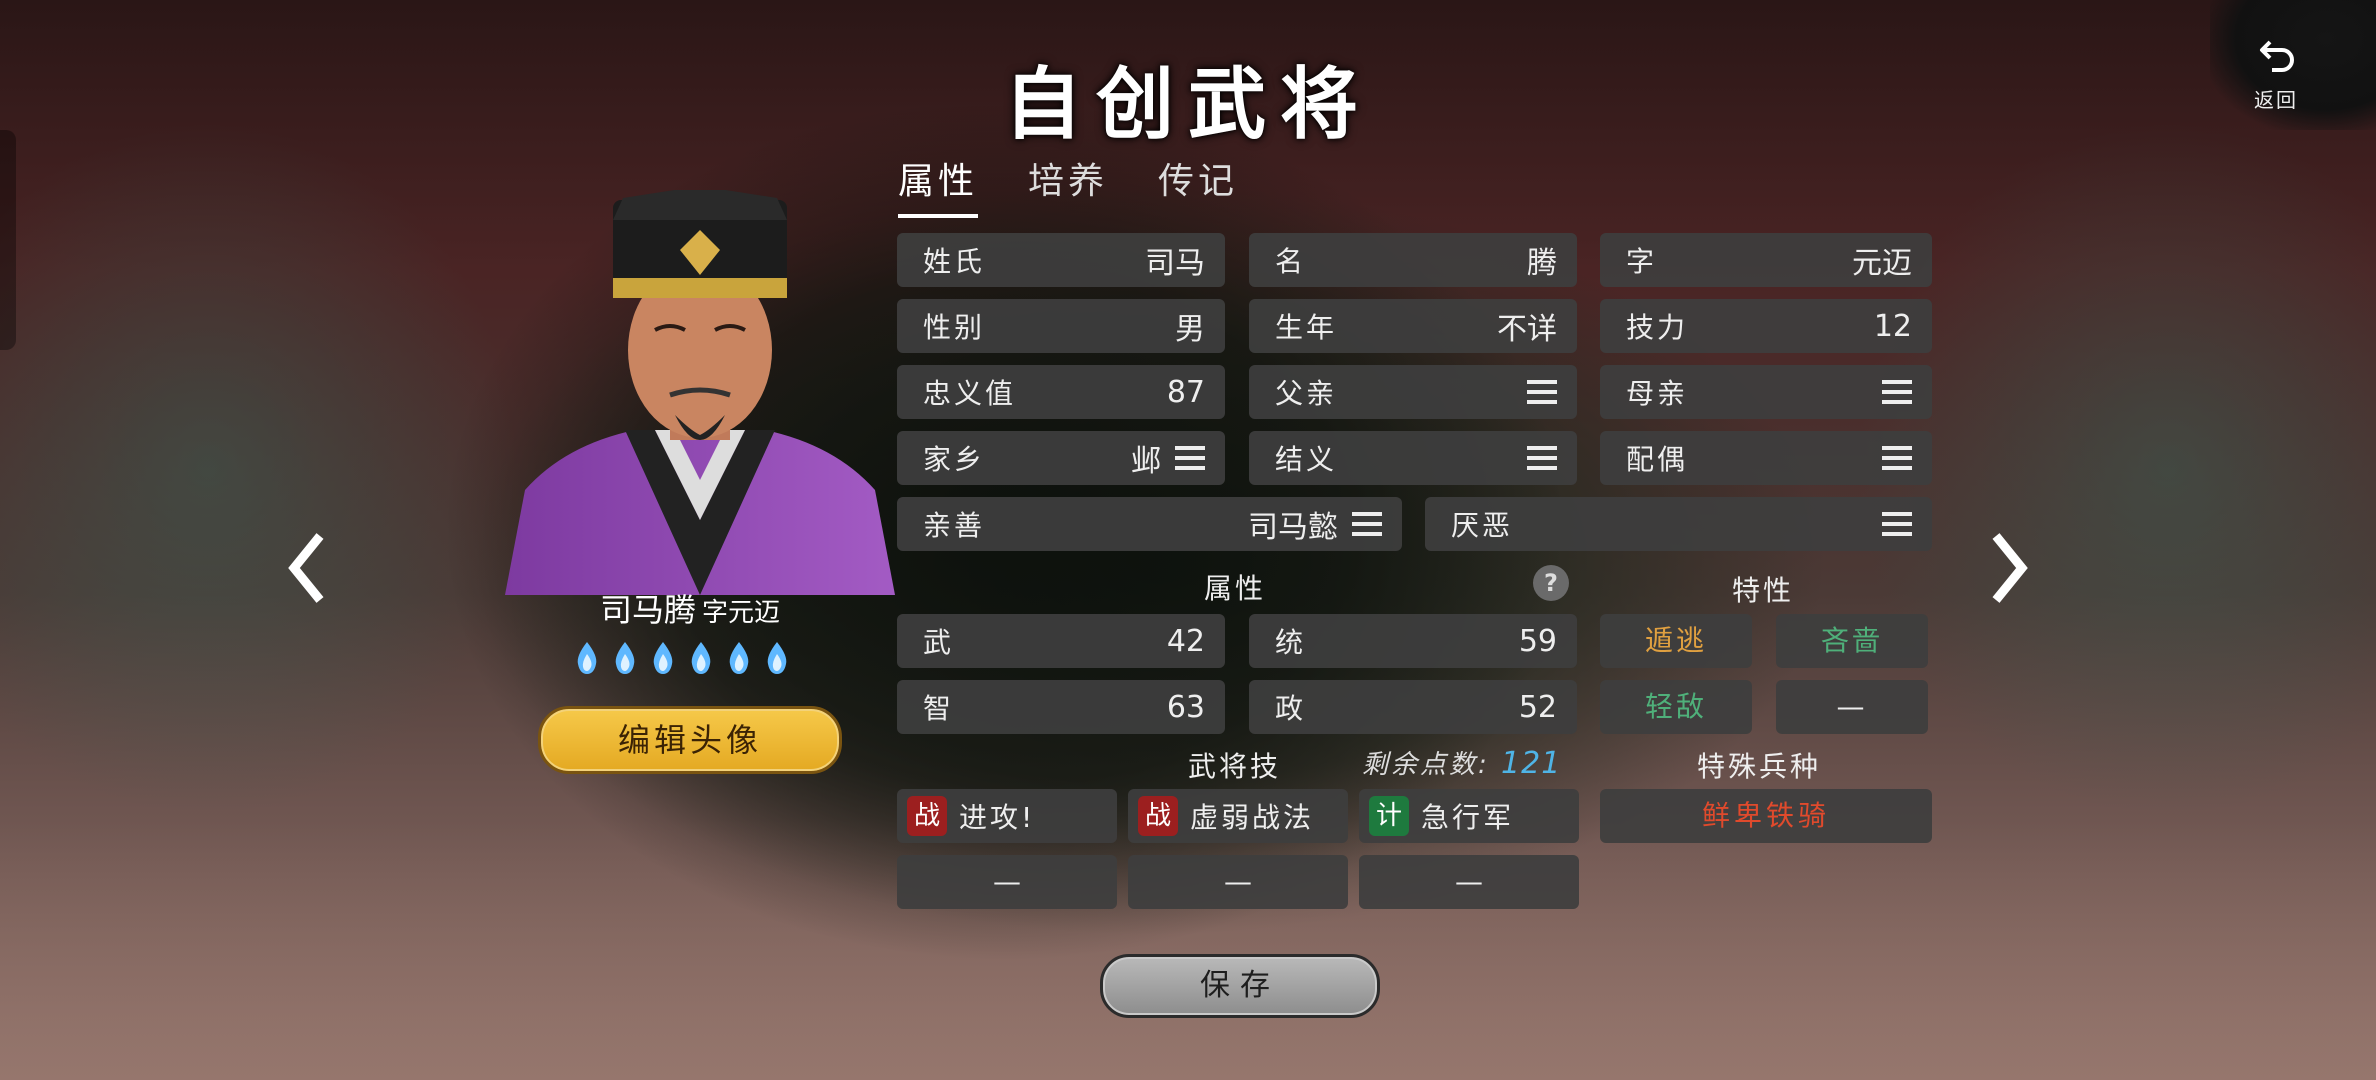 The width and height of the screenshot is (2376, 1080). Describe the element at coordinates (1413, 392) in the screenshot. I see `father-field: 父亲` at that location.